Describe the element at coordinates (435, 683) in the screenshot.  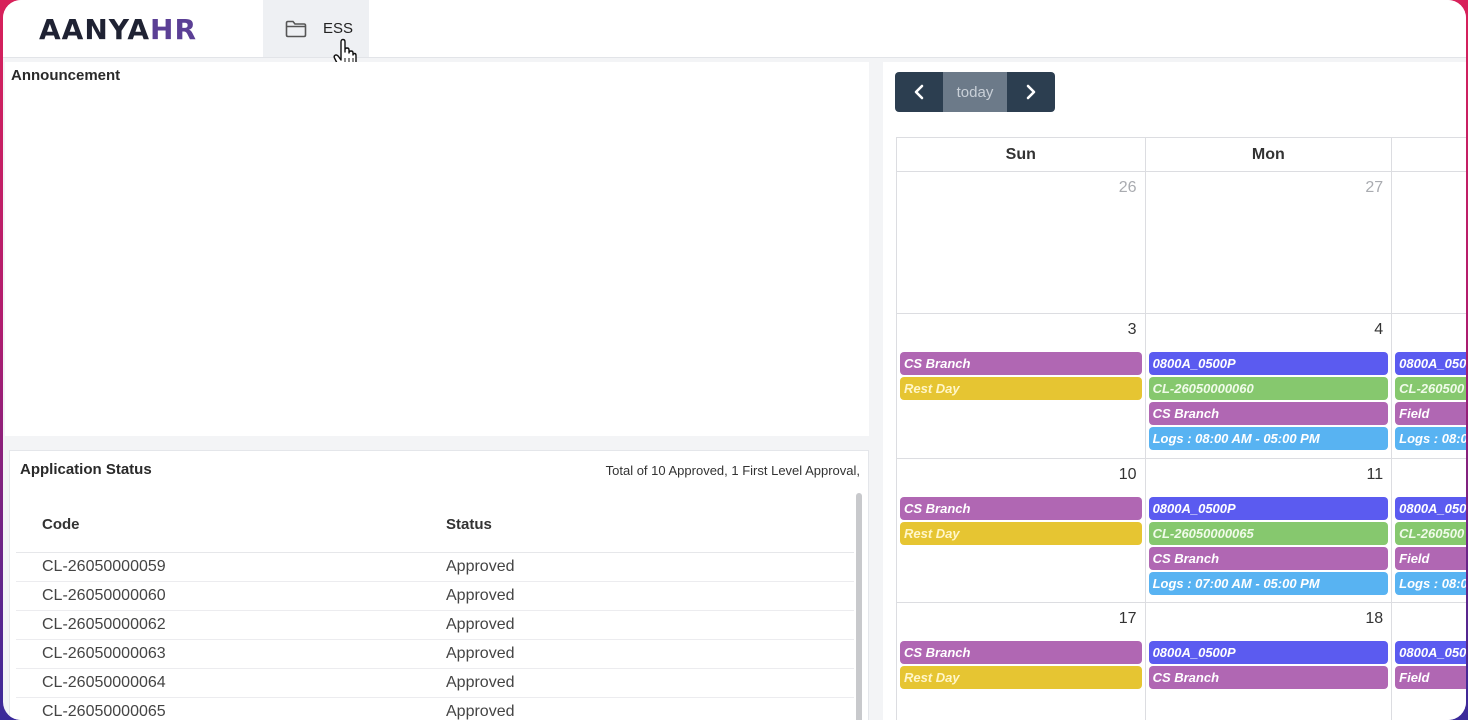
I see `table-row: CL-26050000064 Approved` at that location.